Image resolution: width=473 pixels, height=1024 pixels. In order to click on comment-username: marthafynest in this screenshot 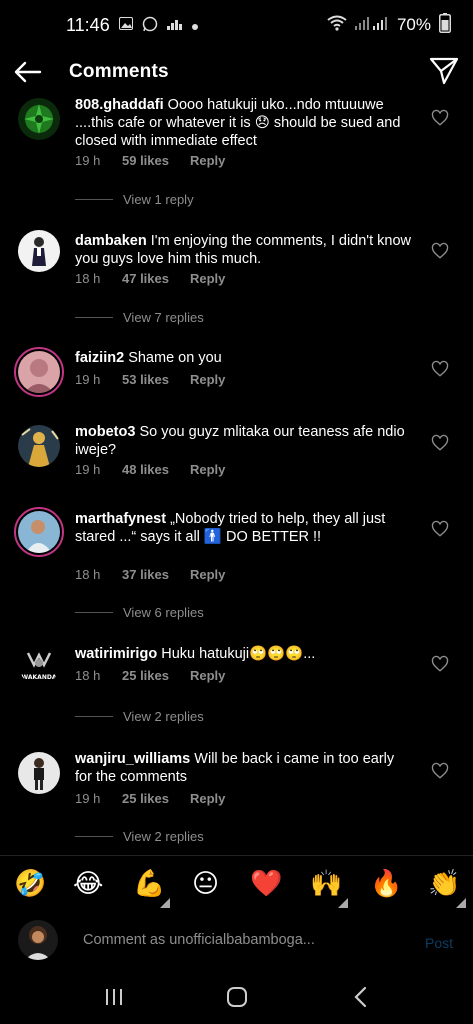, I will do `click(120, 519)`.